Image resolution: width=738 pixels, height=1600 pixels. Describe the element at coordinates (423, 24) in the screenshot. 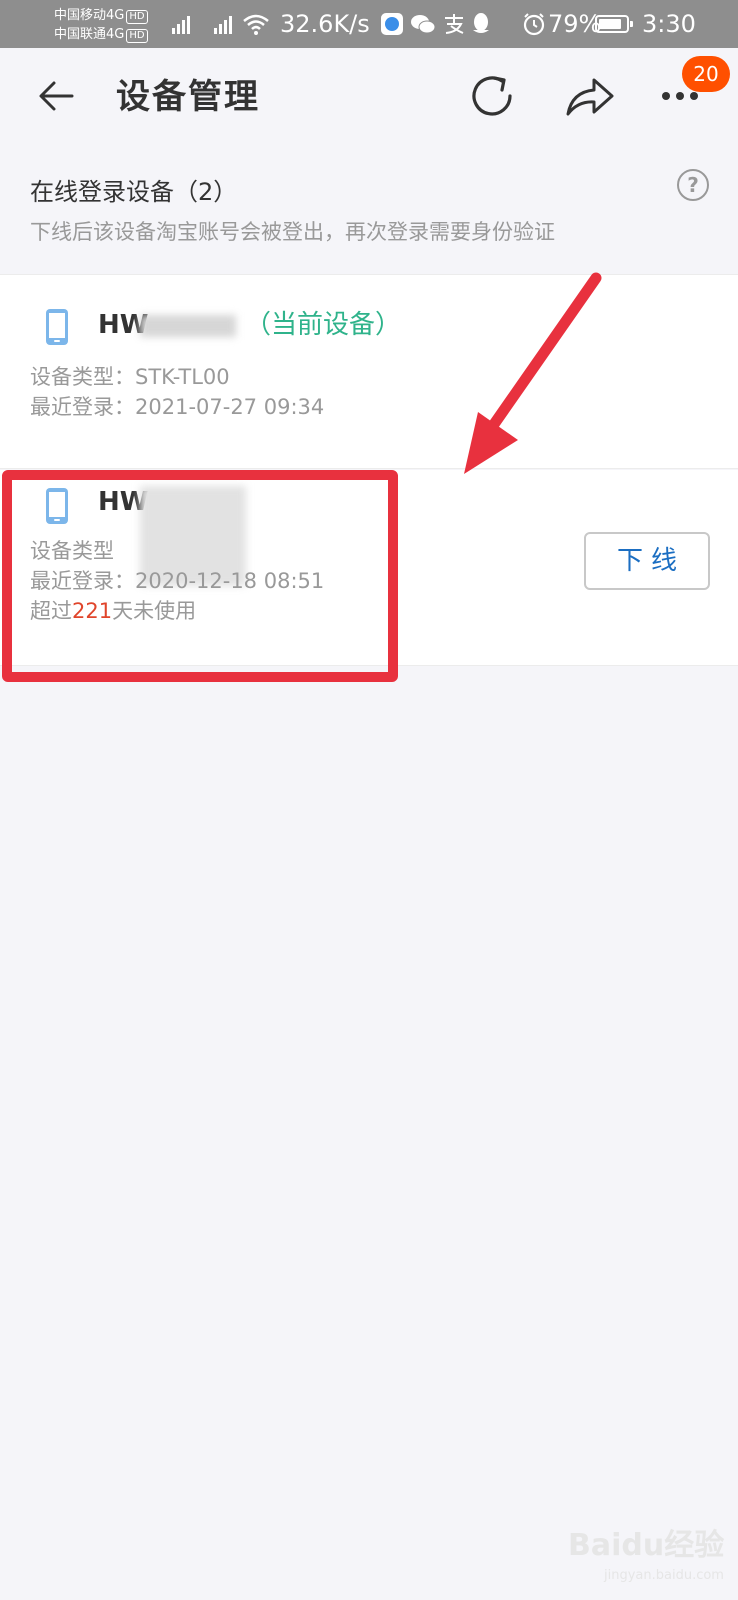

I see `wechat-icon` at that location.